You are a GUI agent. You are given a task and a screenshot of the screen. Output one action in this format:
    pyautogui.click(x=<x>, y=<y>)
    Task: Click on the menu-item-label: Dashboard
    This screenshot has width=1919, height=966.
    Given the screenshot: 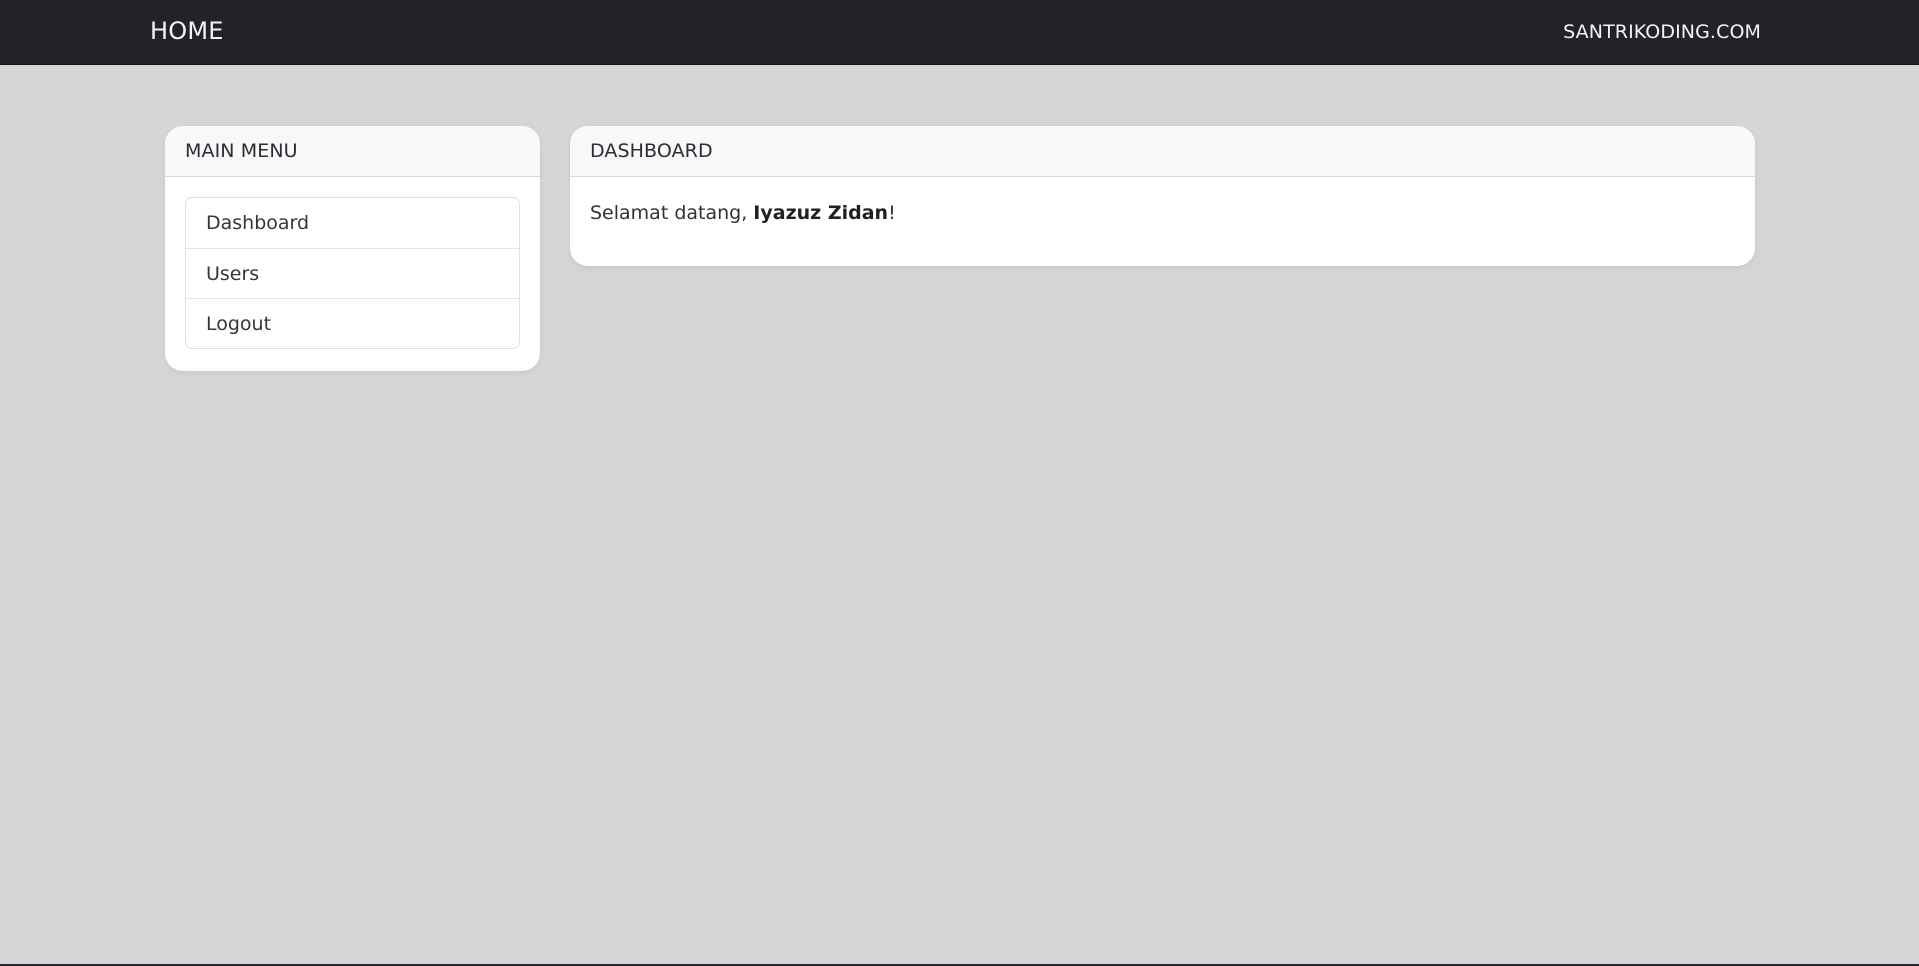 What is the action you would take?
    pyautogui.click(x=258, y=223)
    